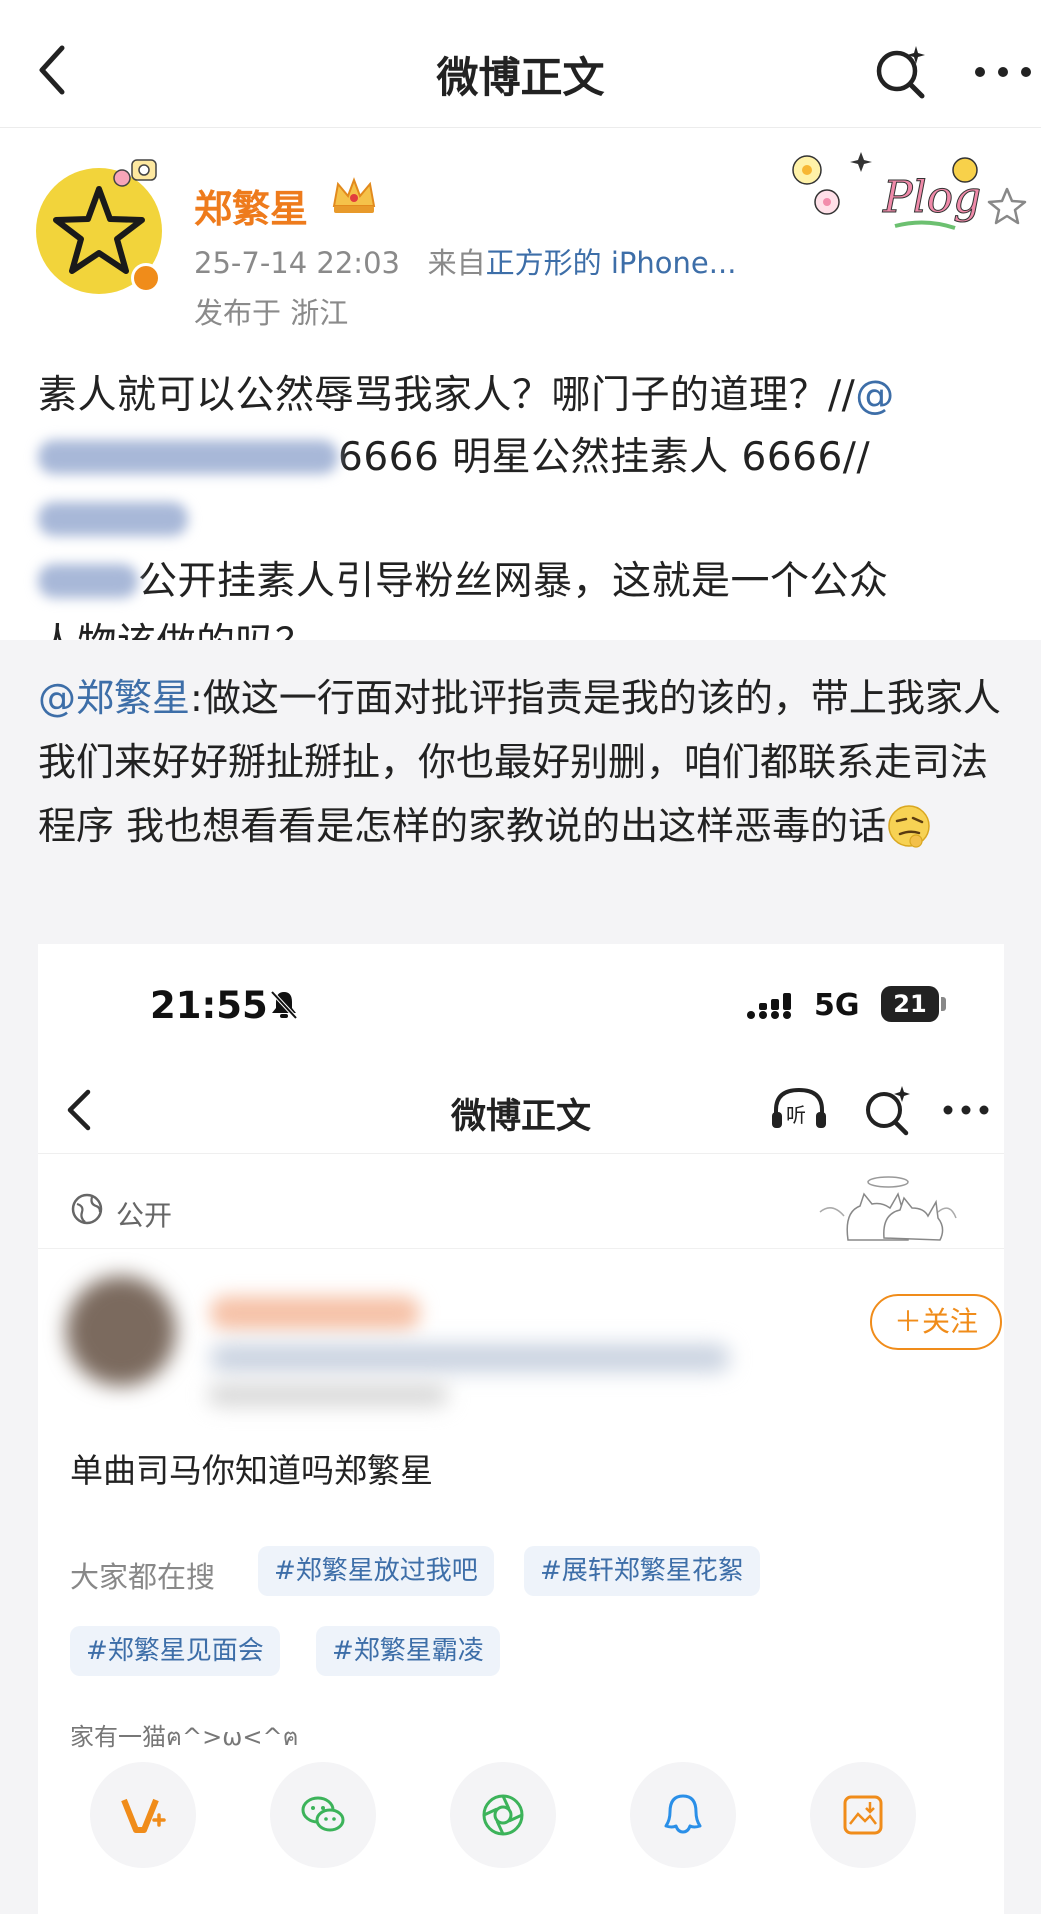  Describe the element at coordinates (209, 1005) in the screenshot. I see `status-time: 21:55` at that location.